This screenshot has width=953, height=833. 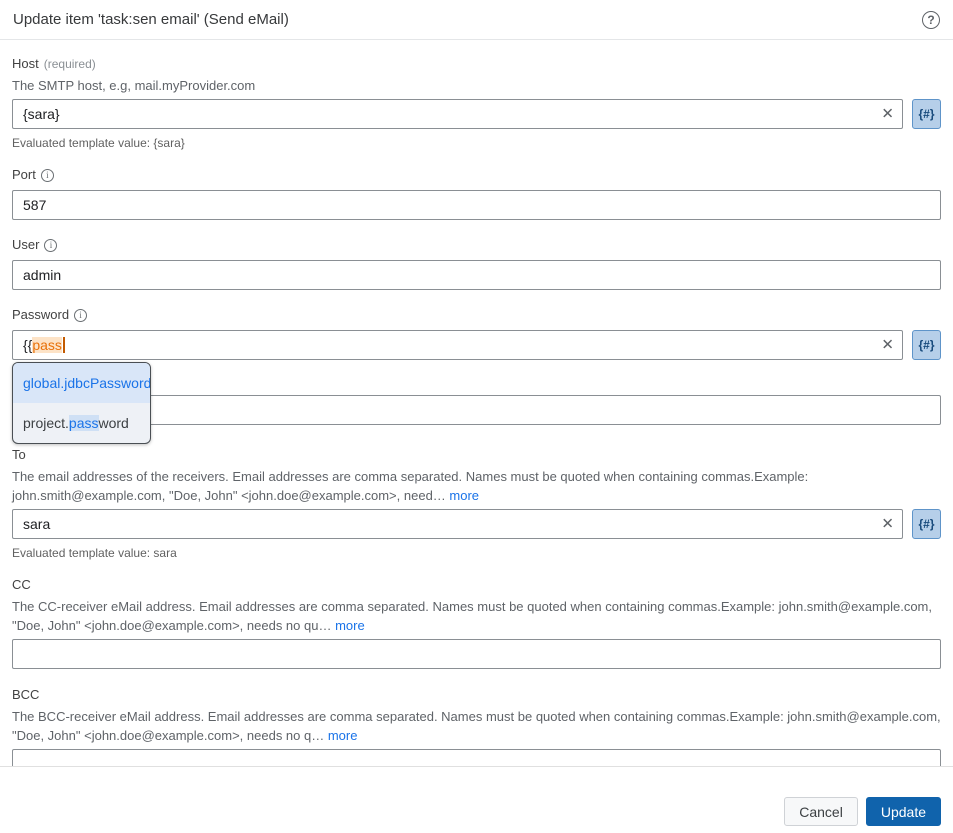 I want to click on text-cursor, so click(x=63, y=345).